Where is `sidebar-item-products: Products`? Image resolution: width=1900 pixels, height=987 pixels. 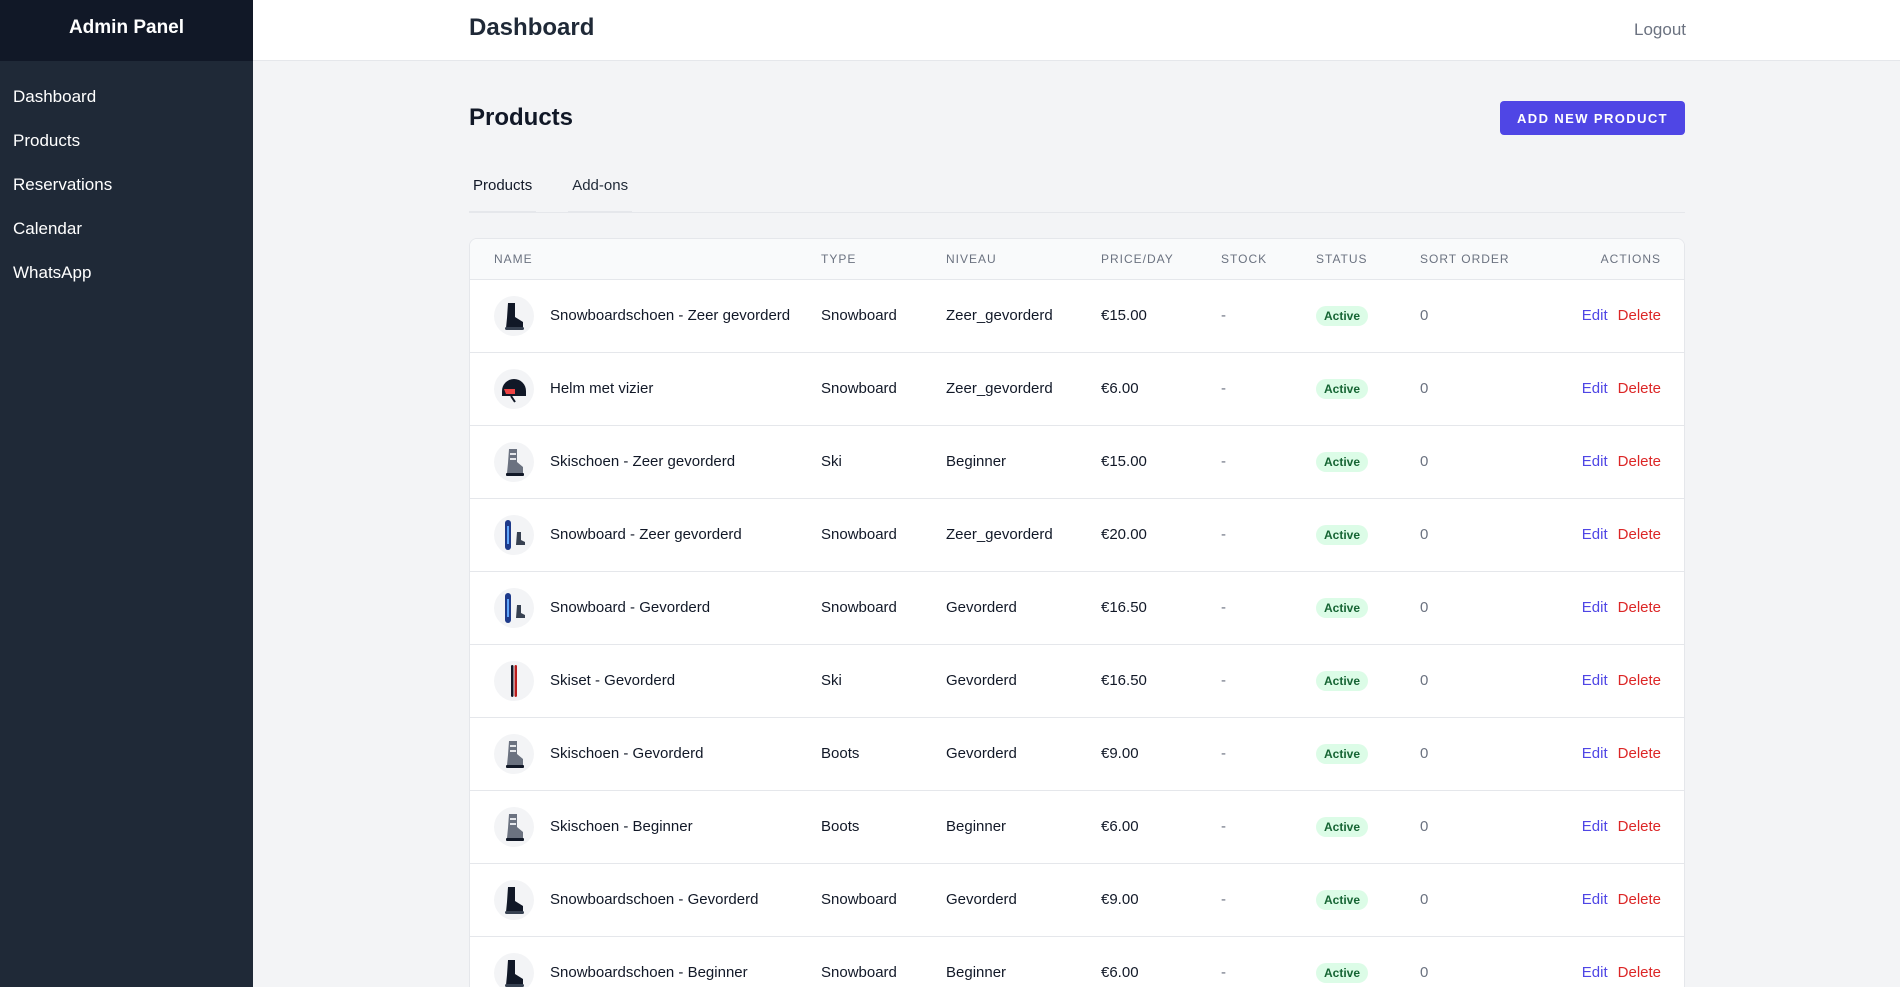
sidebar-item-products: Products is located at coordinates (126, 141).